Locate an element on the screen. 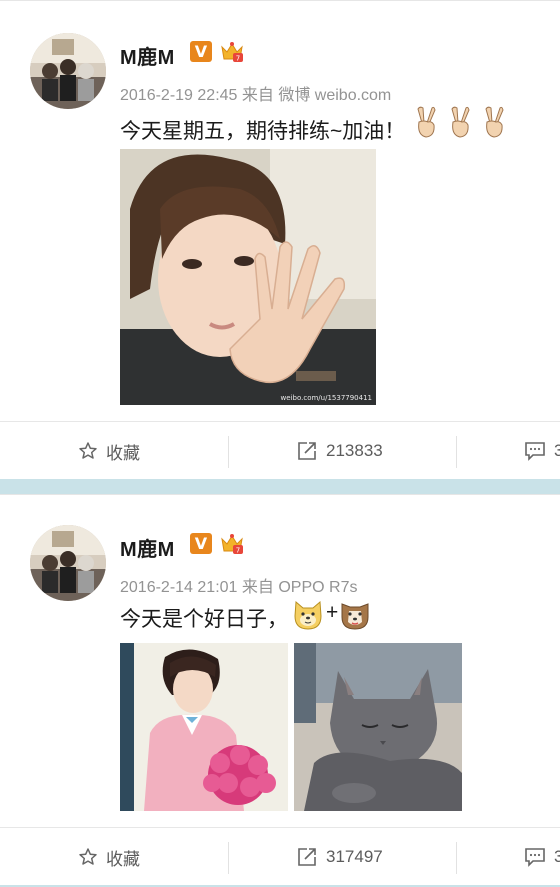 The height and width of the screenshot is (887, 560). post-text-plus: + is located at coordinates (332, 612).